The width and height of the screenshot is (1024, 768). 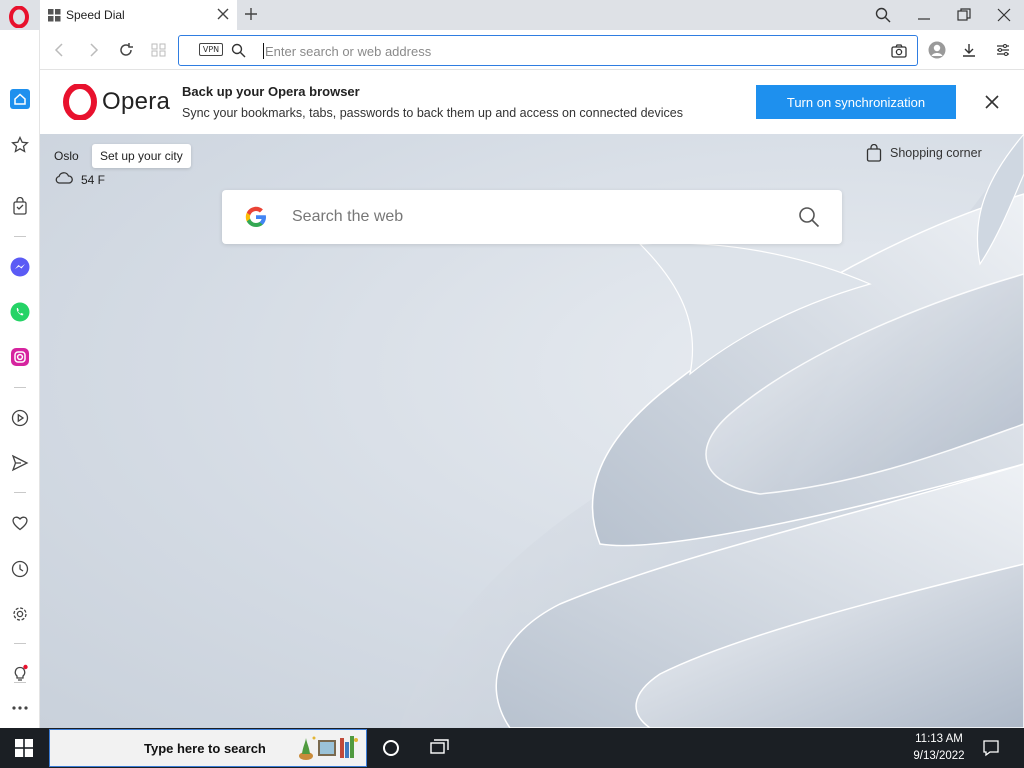 I want to click on close-banner-icon, so click(x=992, y=102).